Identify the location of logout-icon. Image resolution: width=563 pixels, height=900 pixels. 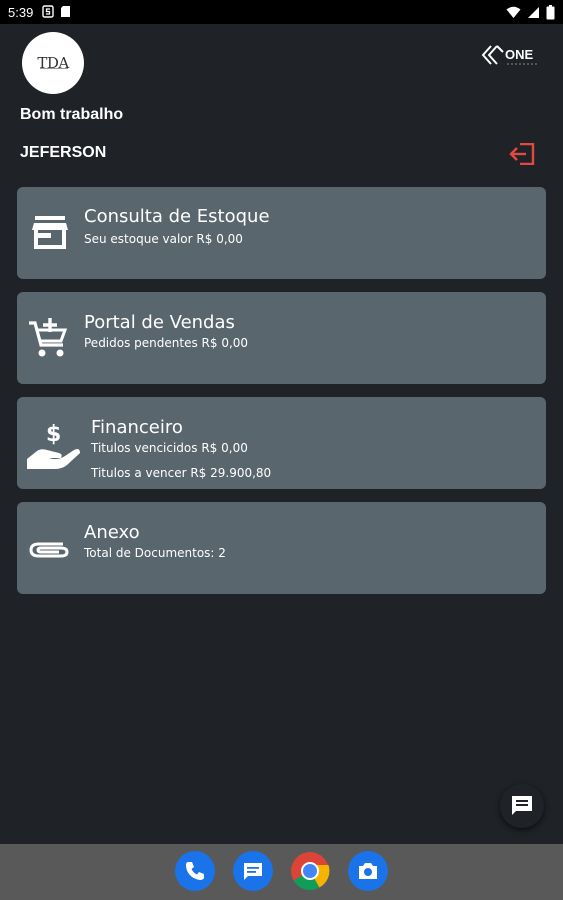
(522, 154).